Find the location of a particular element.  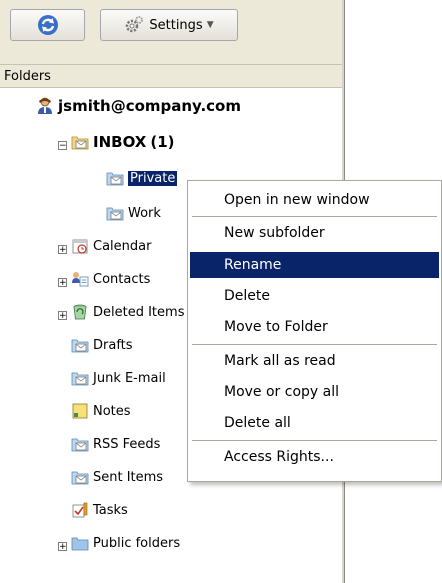

tree-item-label: Public folders is located at coordinates (137, 543).